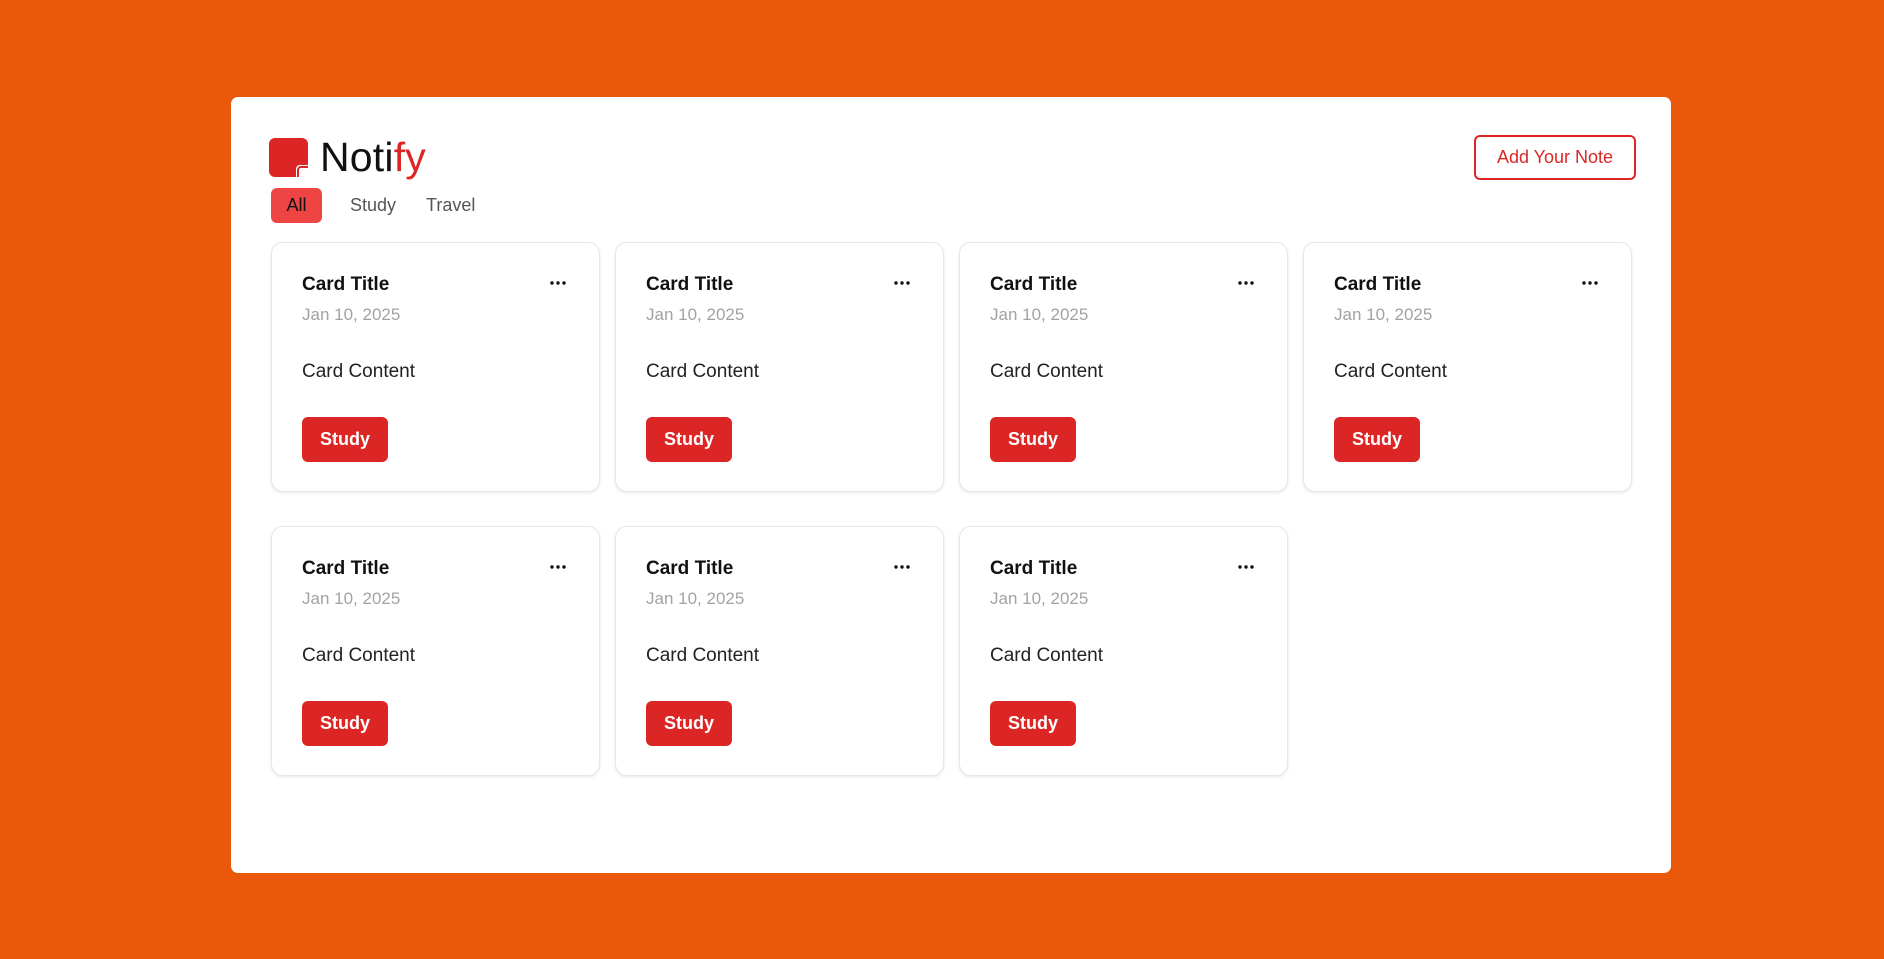 Image resolution: width=1884 pixels, height=959 pixels. Describe the element at coordinates (1555, 157) in the screenshot. I see `add-note-button: Add Your Note` at that location.